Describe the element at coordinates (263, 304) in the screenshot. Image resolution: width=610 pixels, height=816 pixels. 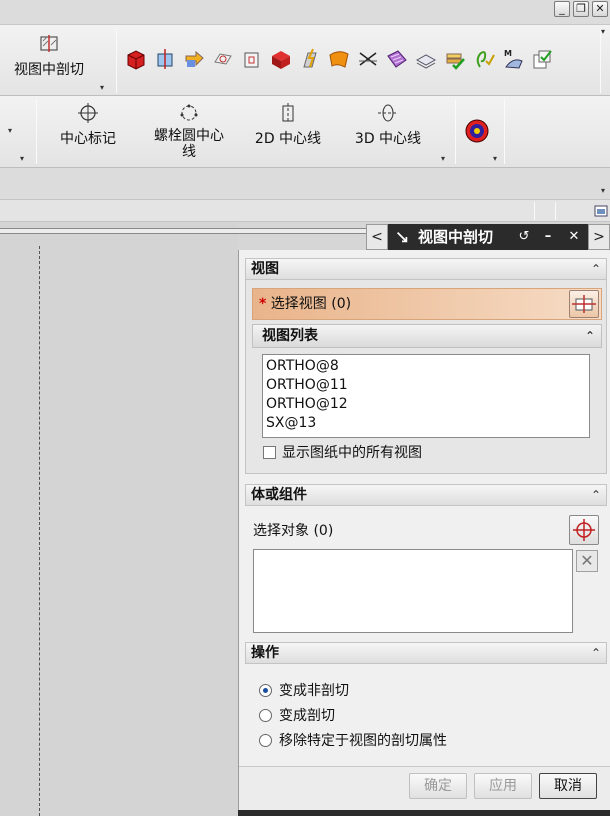
I see `required-mark: *` at that location.